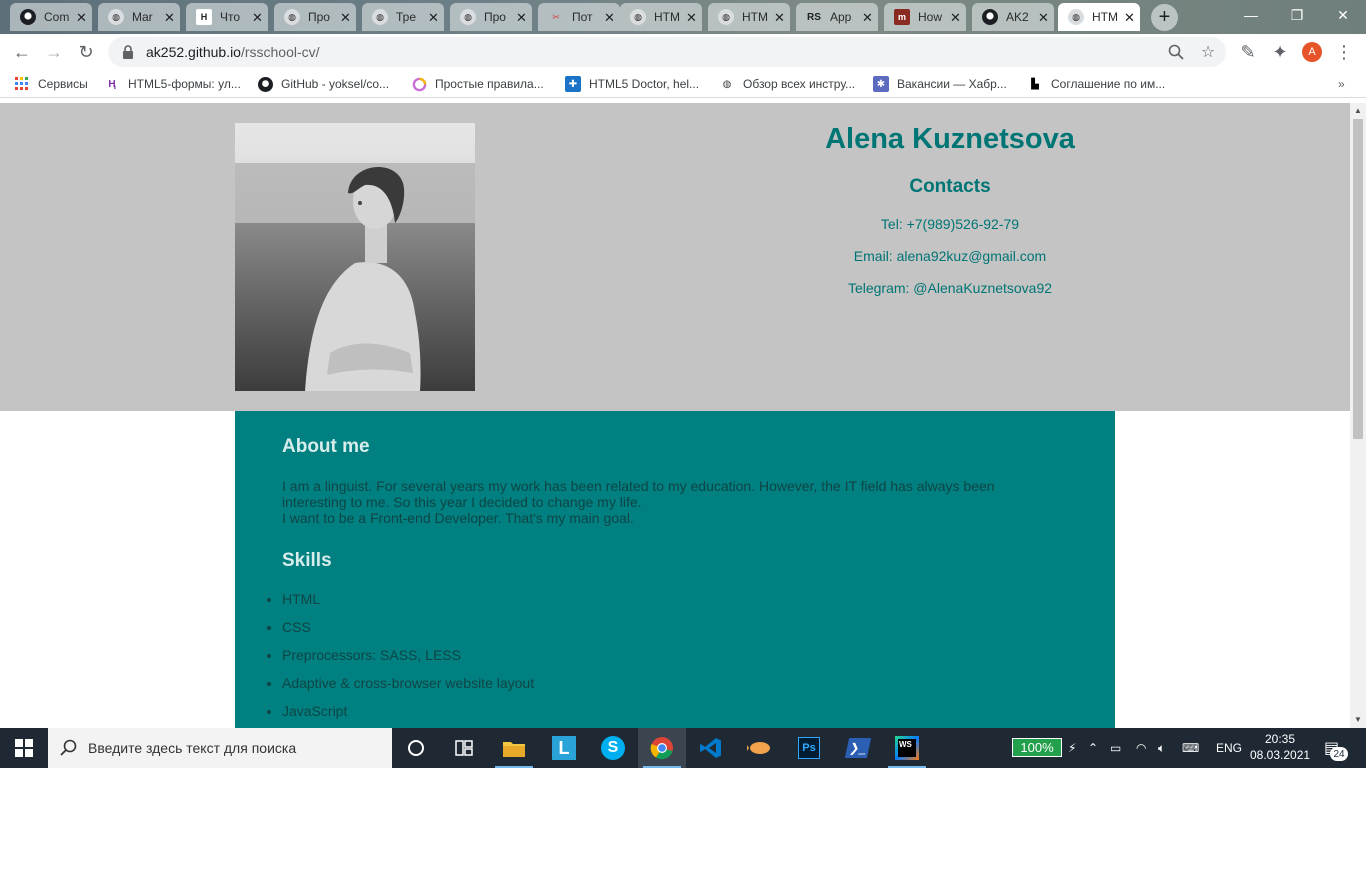 Image resolution: width=1366 pixels, height=896 pixels. I want to click on notification-count: 24, so click(1339, 754).